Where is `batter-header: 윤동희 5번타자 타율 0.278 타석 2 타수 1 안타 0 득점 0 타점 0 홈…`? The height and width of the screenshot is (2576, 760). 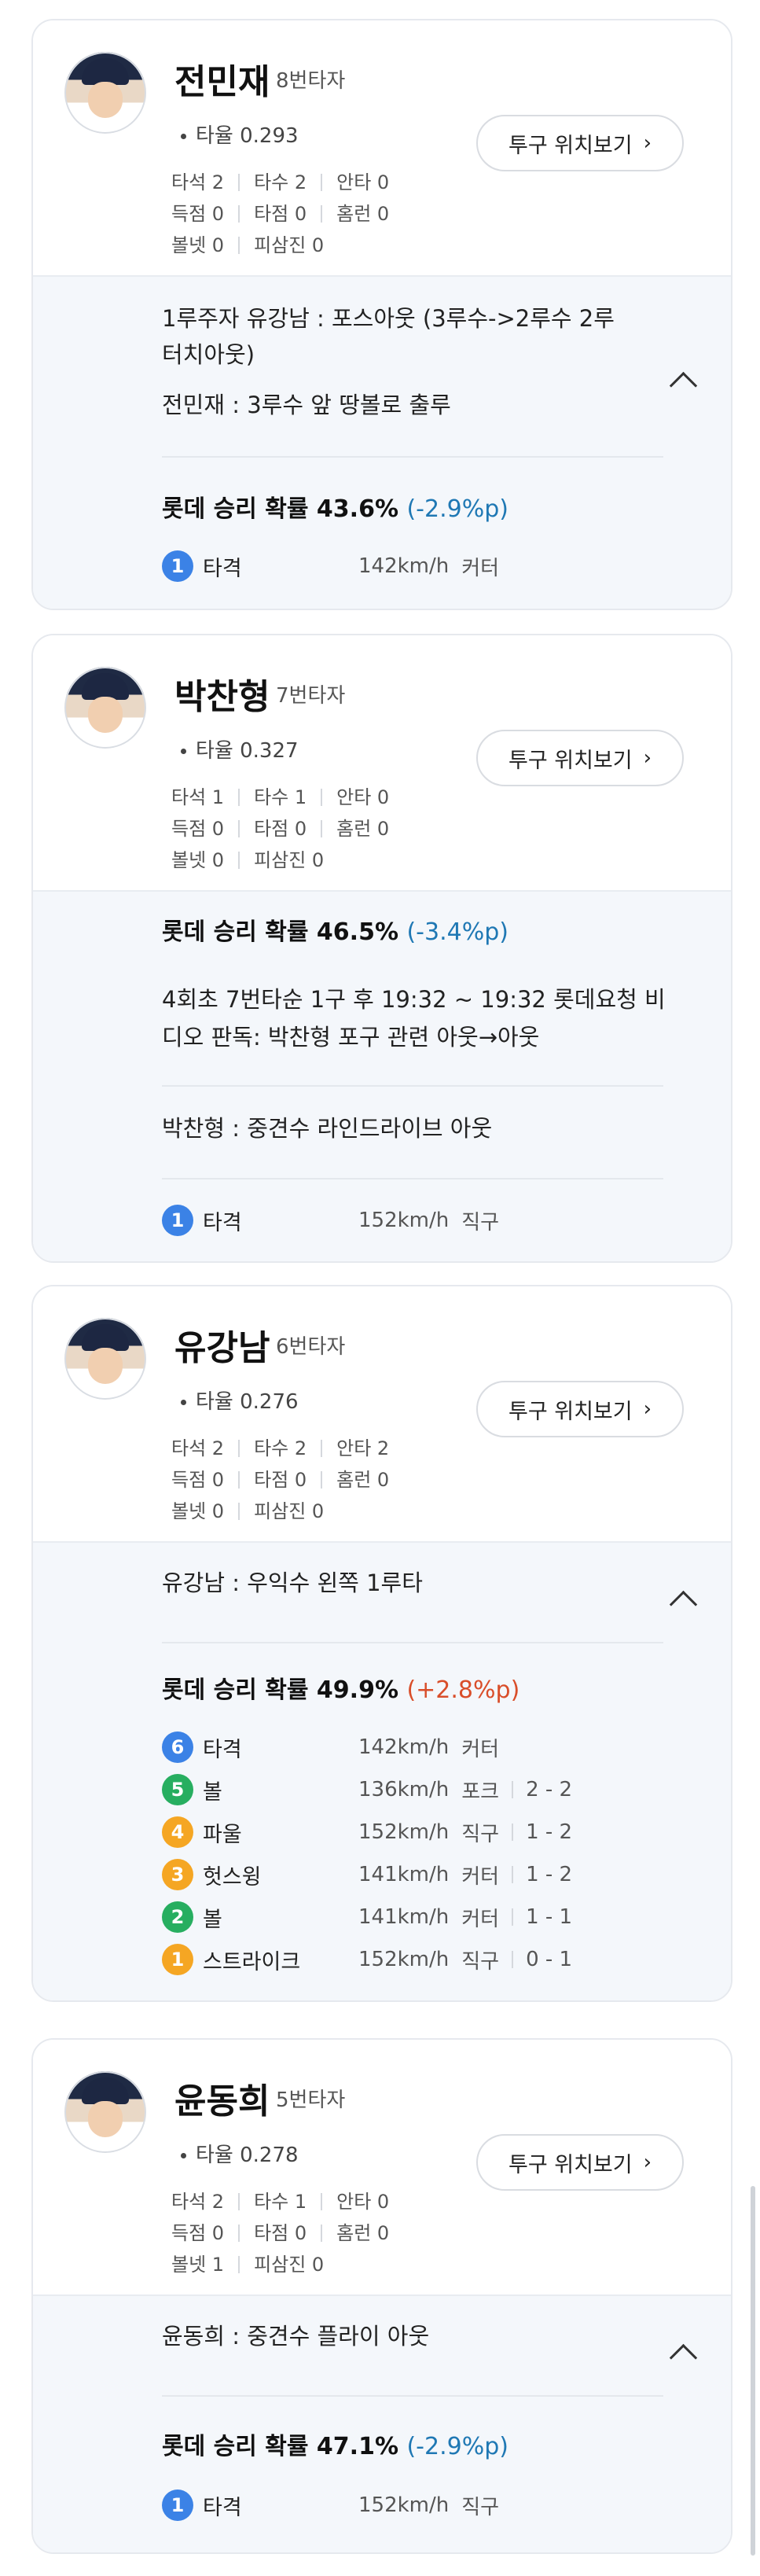
batter-header: 윤동희 5번타자 타율 0.278 타석 2 타수 1 안타 0 득점 0 타점 0 홈… is located at coordinates (382, 2167).